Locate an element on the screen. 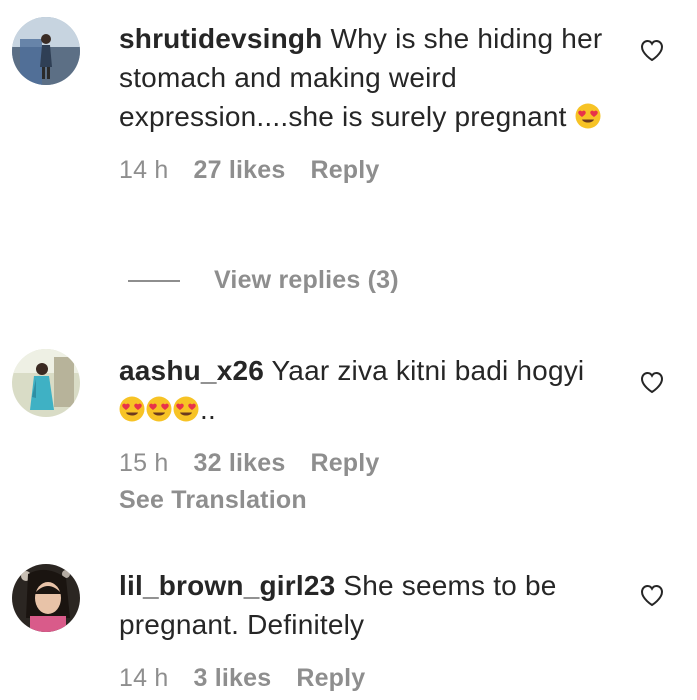 The height and width of the screenshot is (700, 697). view-replies-button: View replies (3) is located at coordinates (263, 280).